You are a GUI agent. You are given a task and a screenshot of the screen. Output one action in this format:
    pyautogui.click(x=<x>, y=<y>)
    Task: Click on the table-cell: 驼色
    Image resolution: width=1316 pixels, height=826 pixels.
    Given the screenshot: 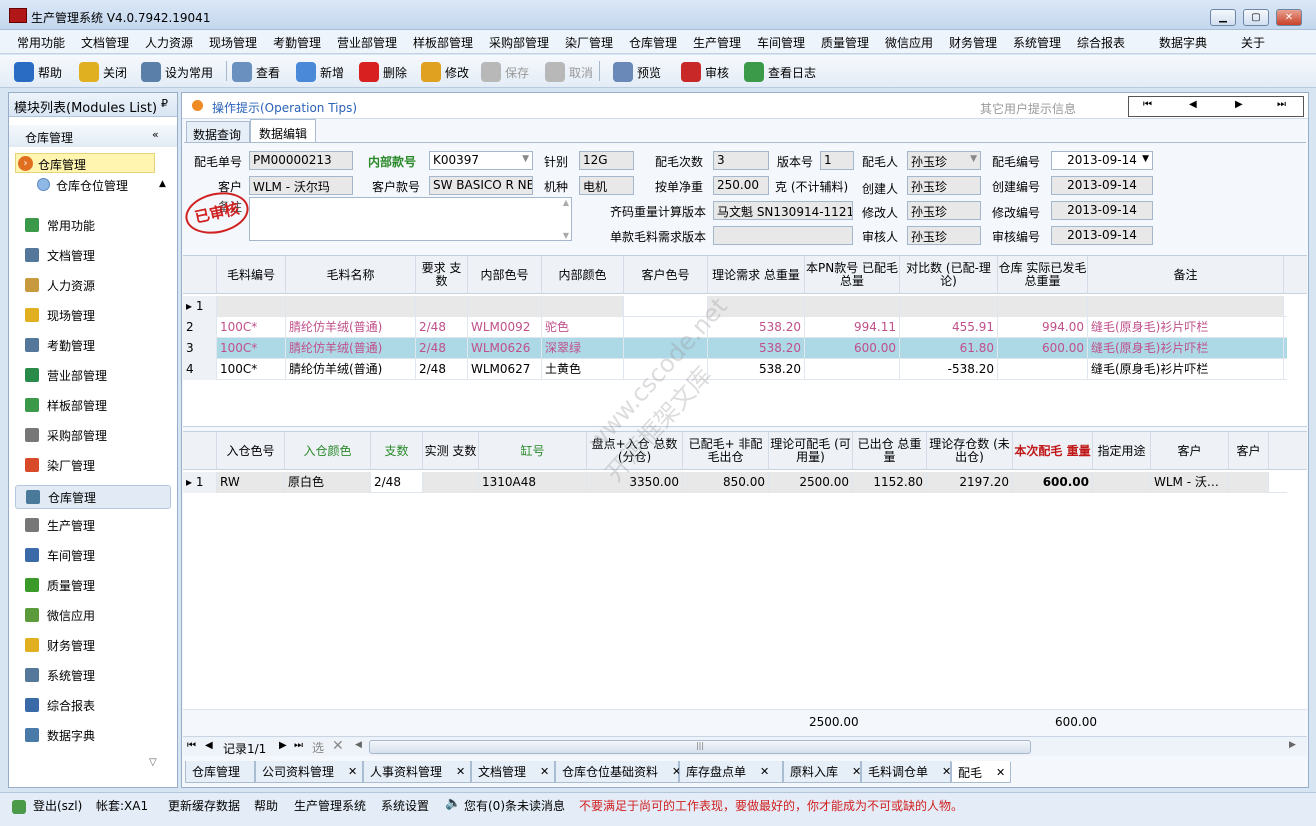 What is the action you would take?
    pyautogui.click(x=583, y=327)
    